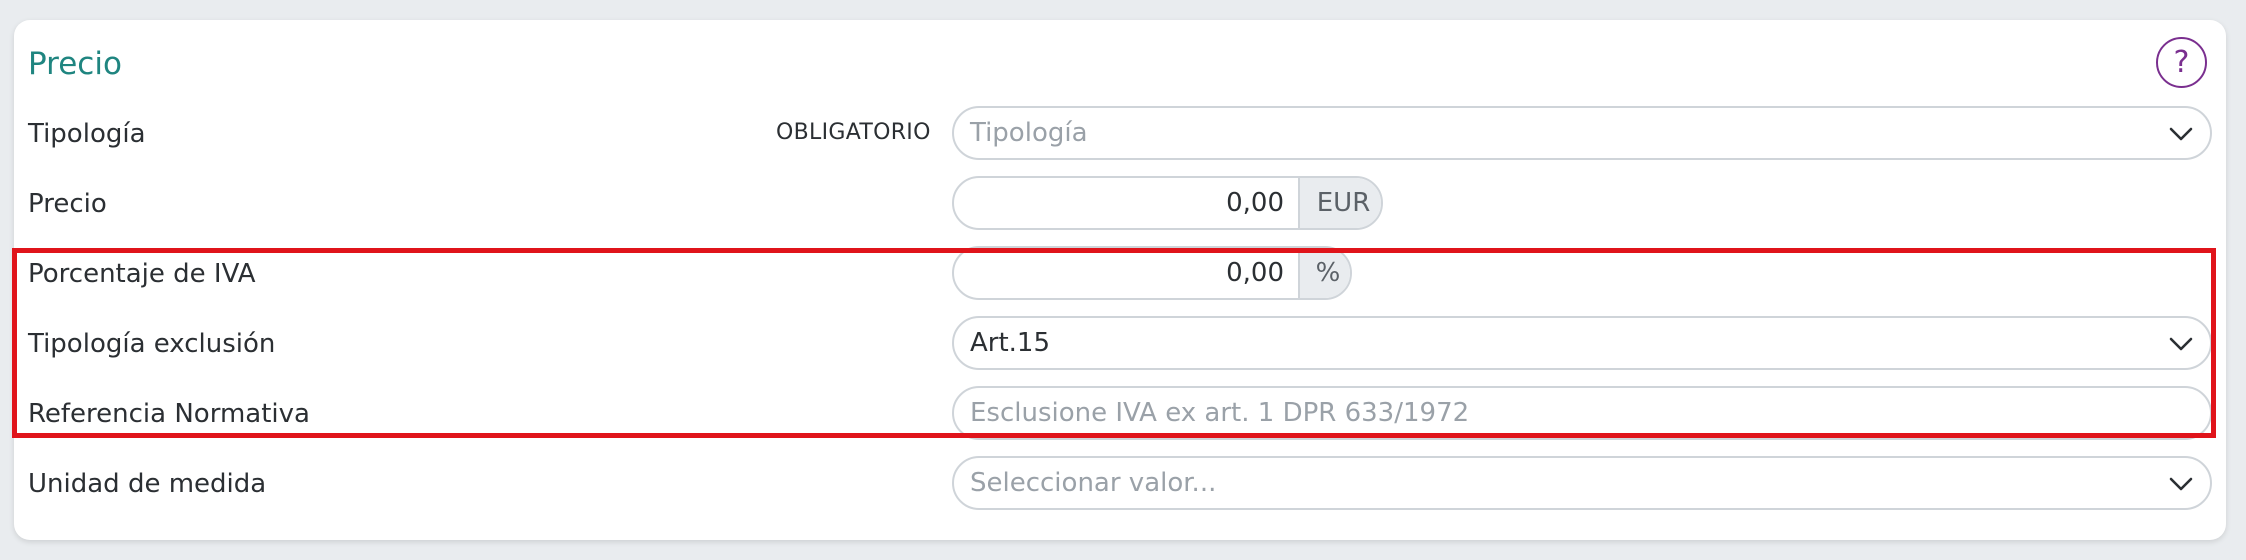 The image size is (2246, 560). I want to click on tipologia-exclusion-value: Art.15, so click(1010, 343).